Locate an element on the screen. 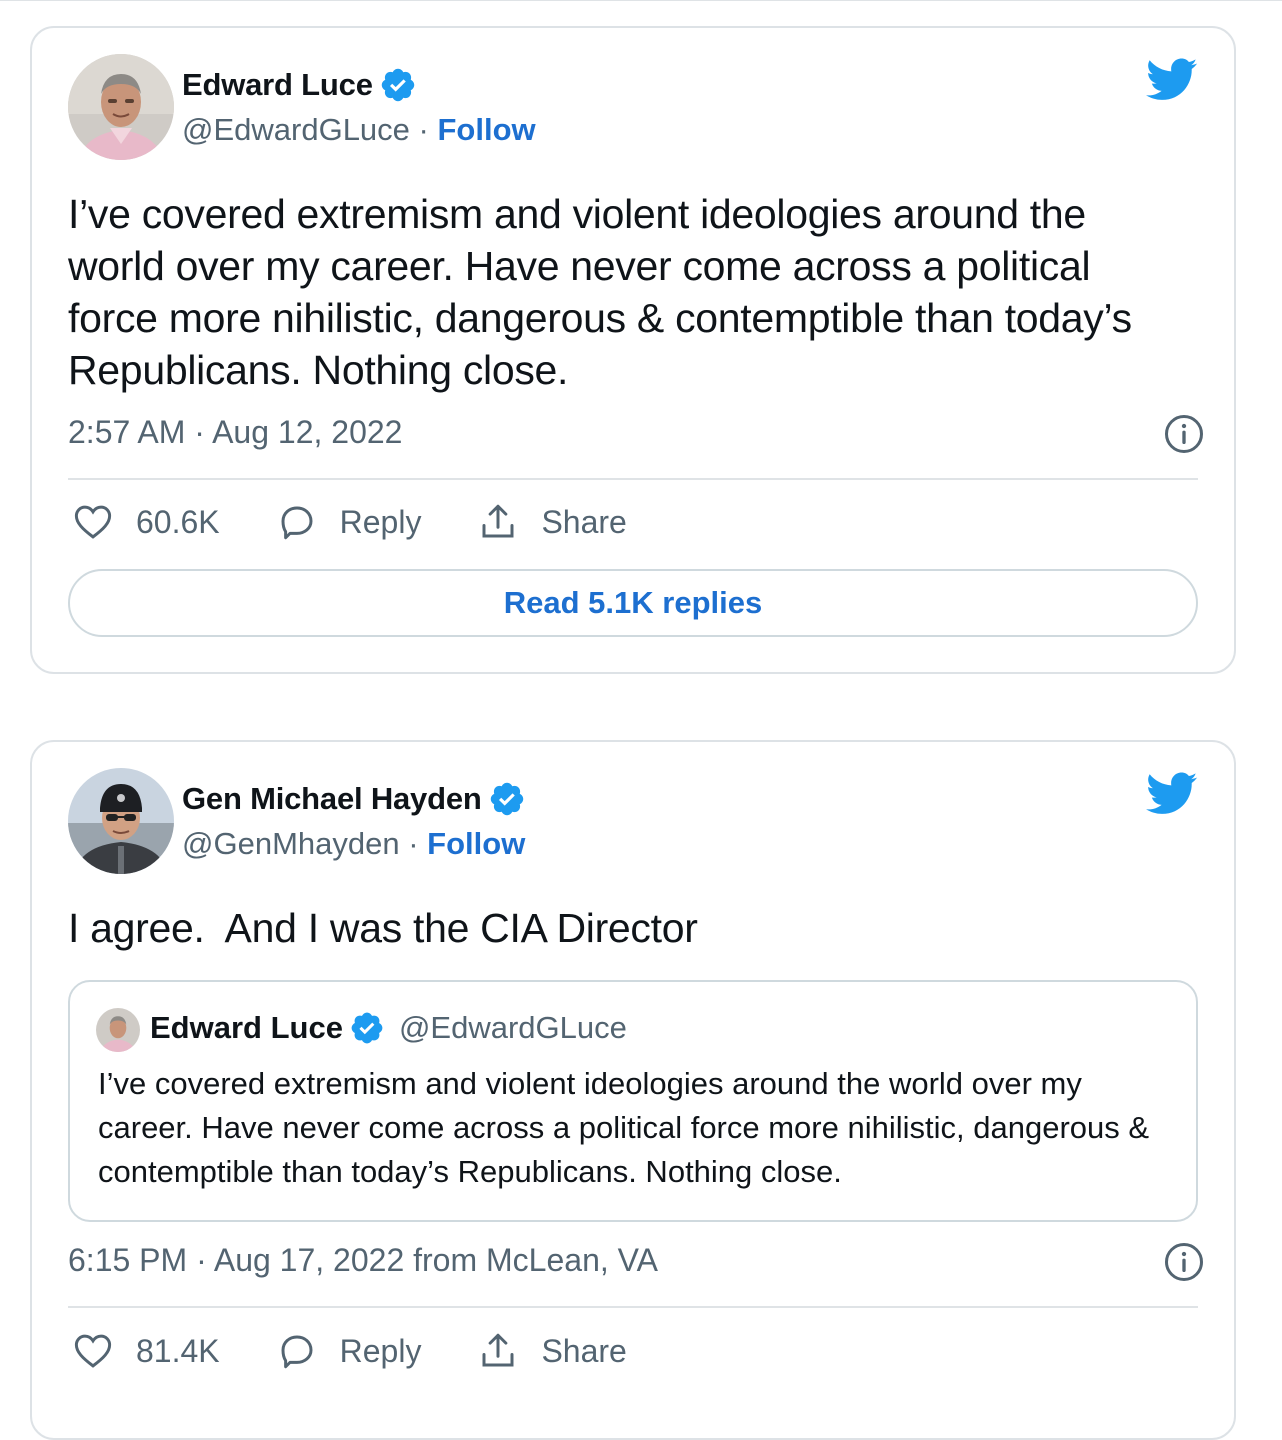  author-name: Gen Michael Hayden is located at coordinates (332, 799).